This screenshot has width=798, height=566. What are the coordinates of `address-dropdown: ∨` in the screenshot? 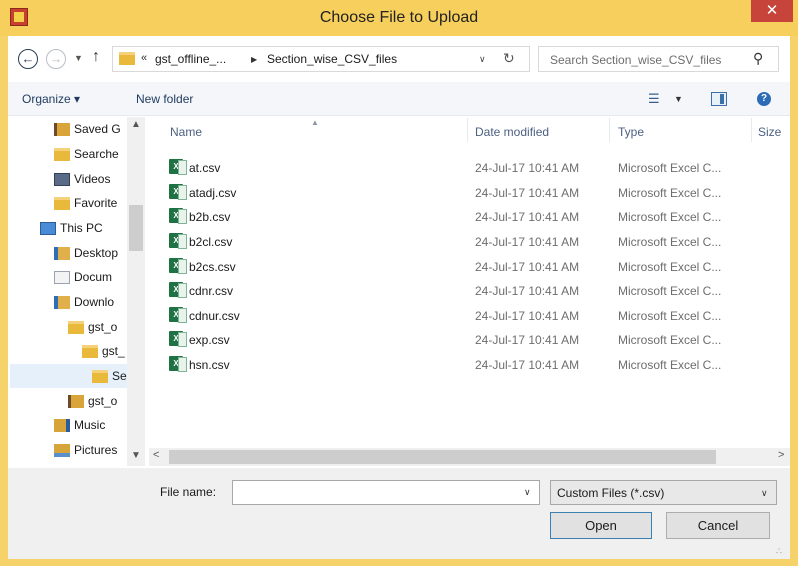 It's located at (482, 59).